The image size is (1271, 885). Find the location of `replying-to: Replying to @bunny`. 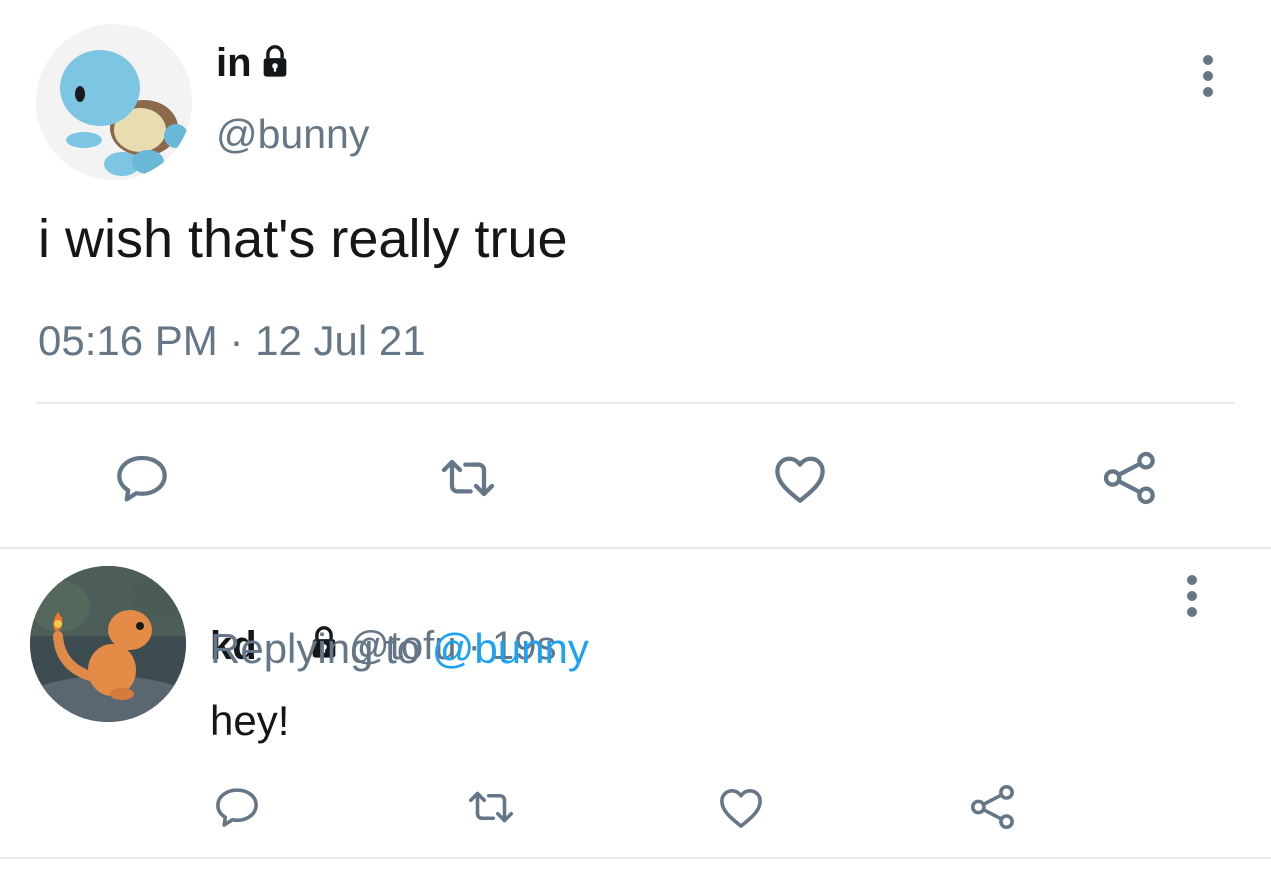

replying-to: Replying to @bunny is located at coordinates (399, 649).